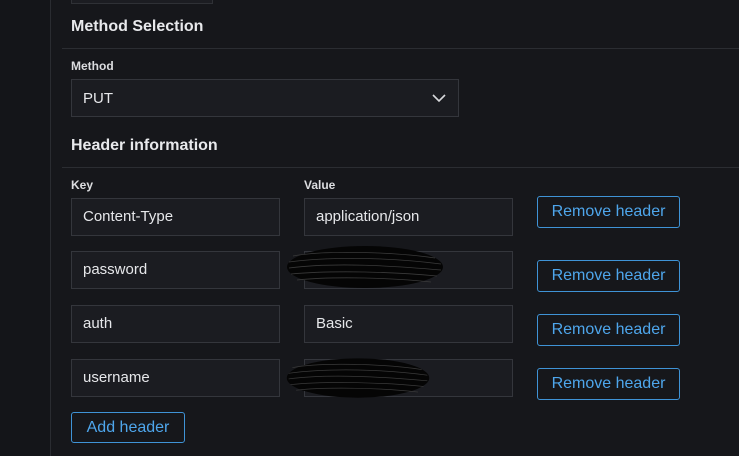  I want to click on header-section-divider, so click(400, 167).